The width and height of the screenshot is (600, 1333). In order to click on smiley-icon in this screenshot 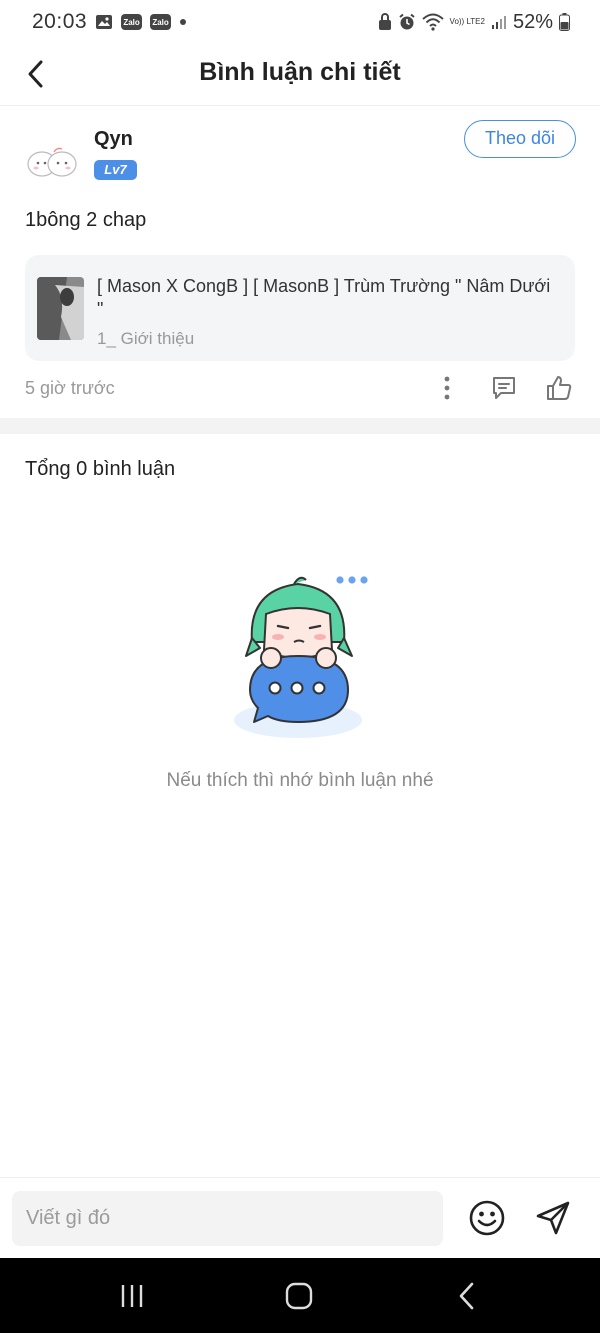, I will do `click(487, 1218)`.